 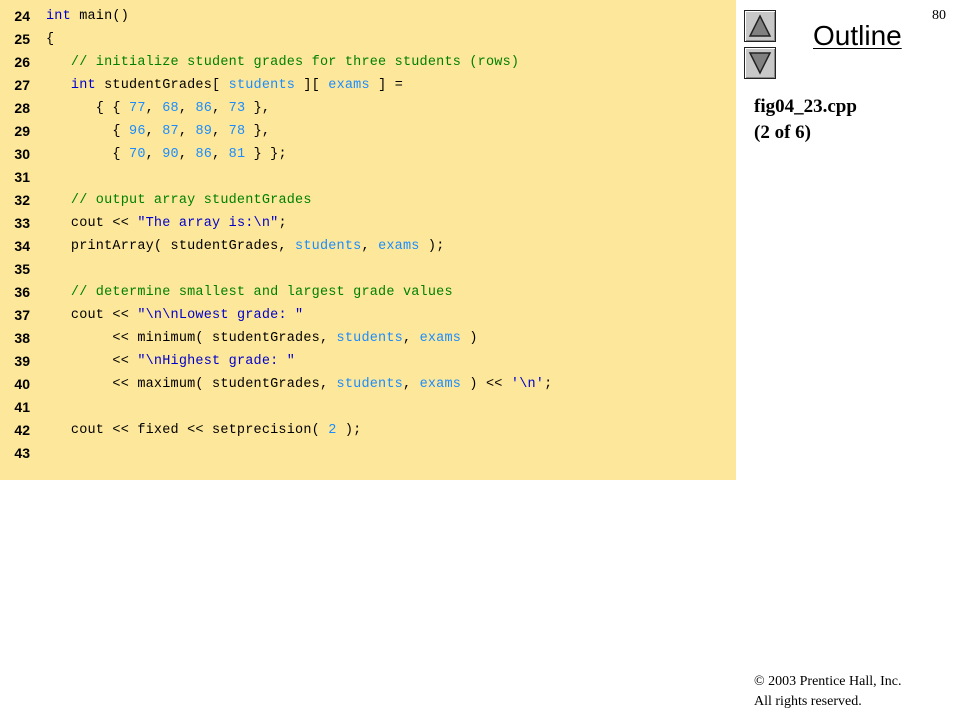 I want to click on code-token: 89, so click(x=204, y=131).